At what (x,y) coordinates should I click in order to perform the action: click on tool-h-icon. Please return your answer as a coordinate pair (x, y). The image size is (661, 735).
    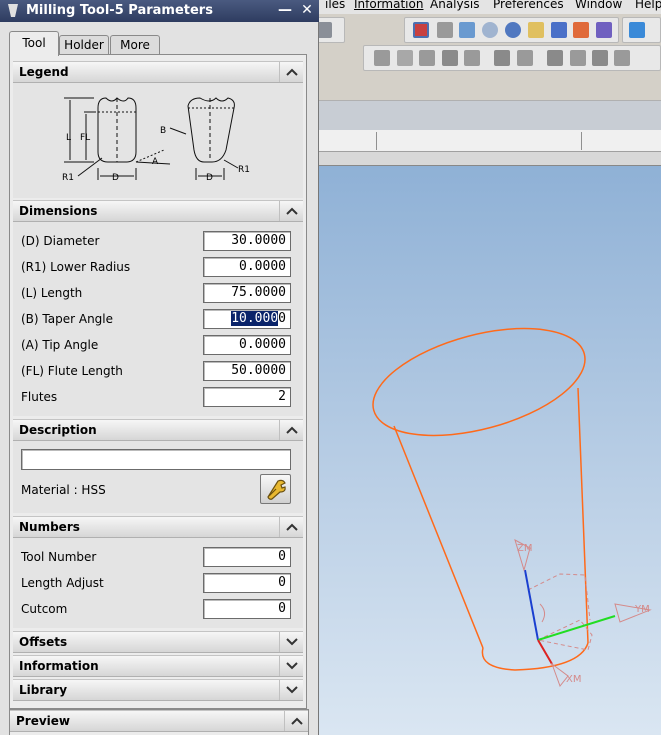
    Looking at the image, I should click on (555, 58).